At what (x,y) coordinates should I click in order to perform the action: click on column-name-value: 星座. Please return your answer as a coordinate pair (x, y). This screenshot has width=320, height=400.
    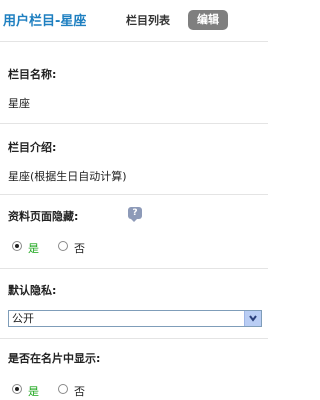
    Looking at the image, I should click on (19, 103).